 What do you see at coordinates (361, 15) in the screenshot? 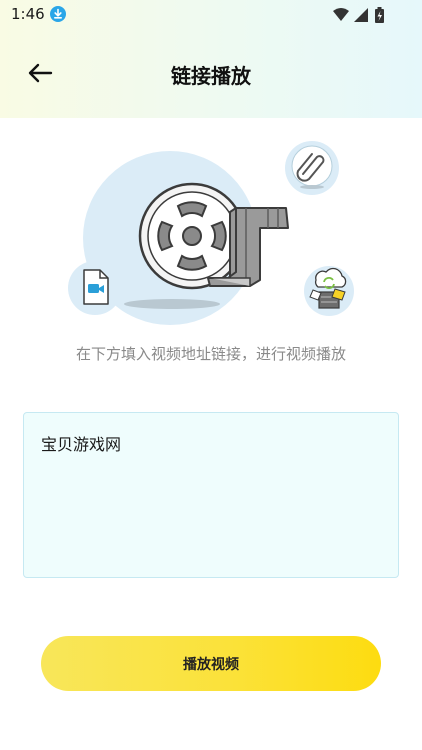
I see `signal-icon` at bounding box center [361, 15].